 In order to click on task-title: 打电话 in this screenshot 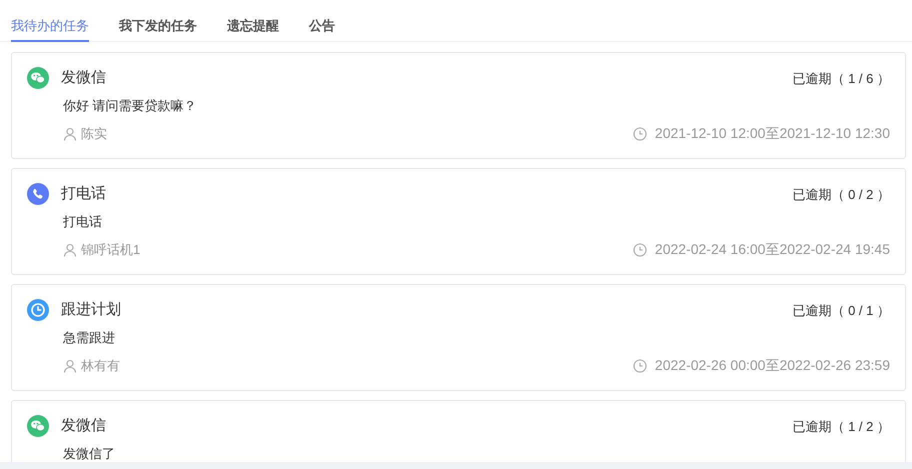, I will do `click(83, 194)`.